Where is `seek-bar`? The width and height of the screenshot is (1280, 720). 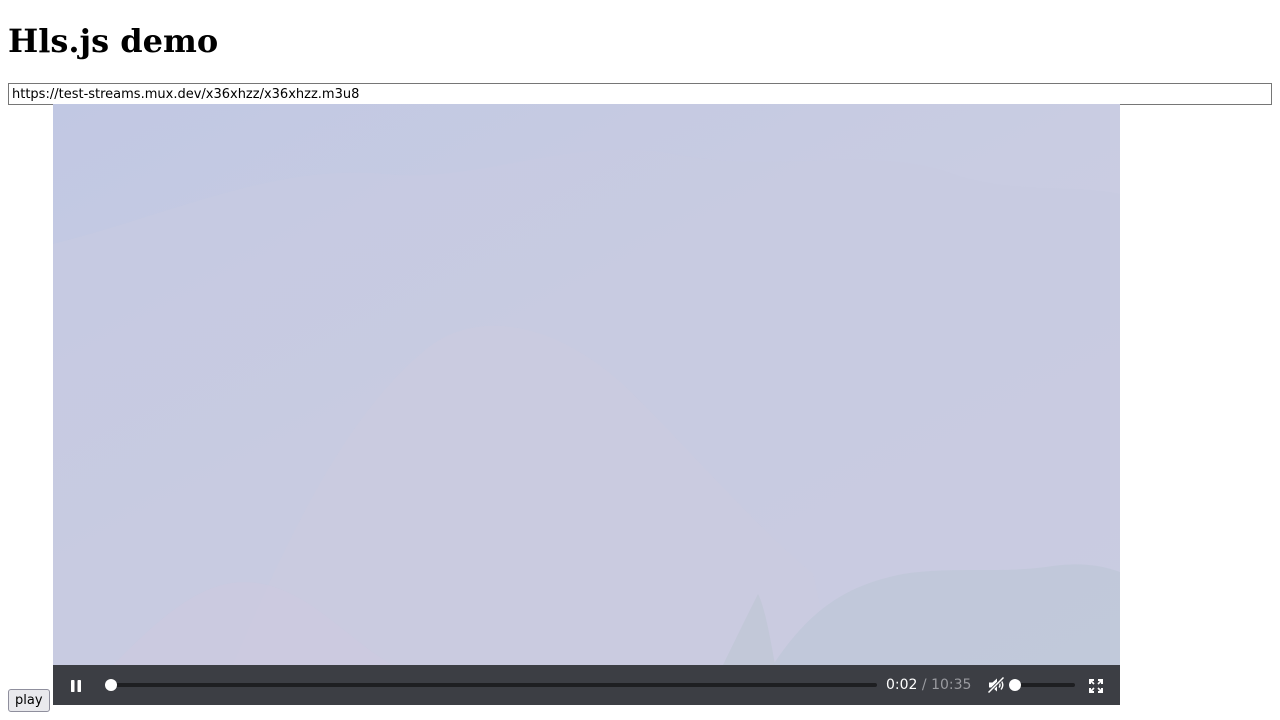 seek-bar is located at coordinates (491, 685).